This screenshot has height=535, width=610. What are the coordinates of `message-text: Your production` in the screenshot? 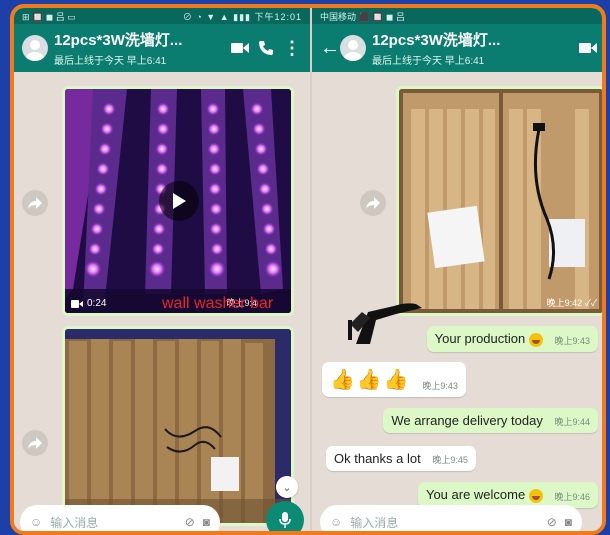 It's located at (480, 338).